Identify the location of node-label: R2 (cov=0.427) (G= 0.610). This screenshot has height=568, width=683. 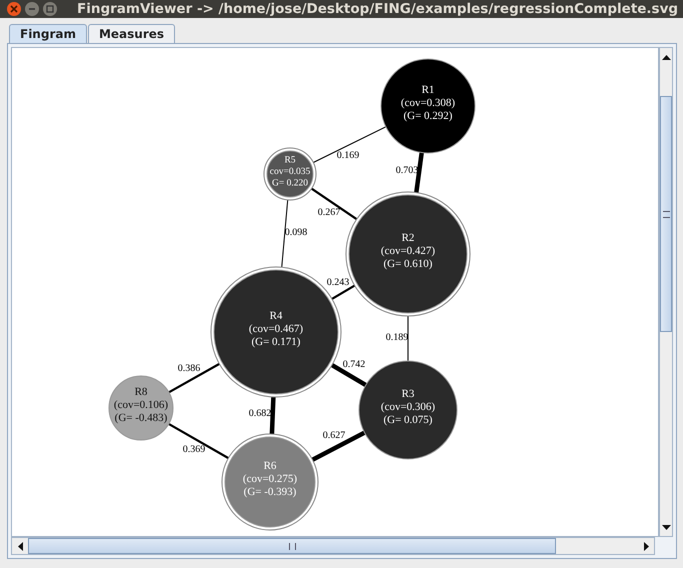
(408, 251).